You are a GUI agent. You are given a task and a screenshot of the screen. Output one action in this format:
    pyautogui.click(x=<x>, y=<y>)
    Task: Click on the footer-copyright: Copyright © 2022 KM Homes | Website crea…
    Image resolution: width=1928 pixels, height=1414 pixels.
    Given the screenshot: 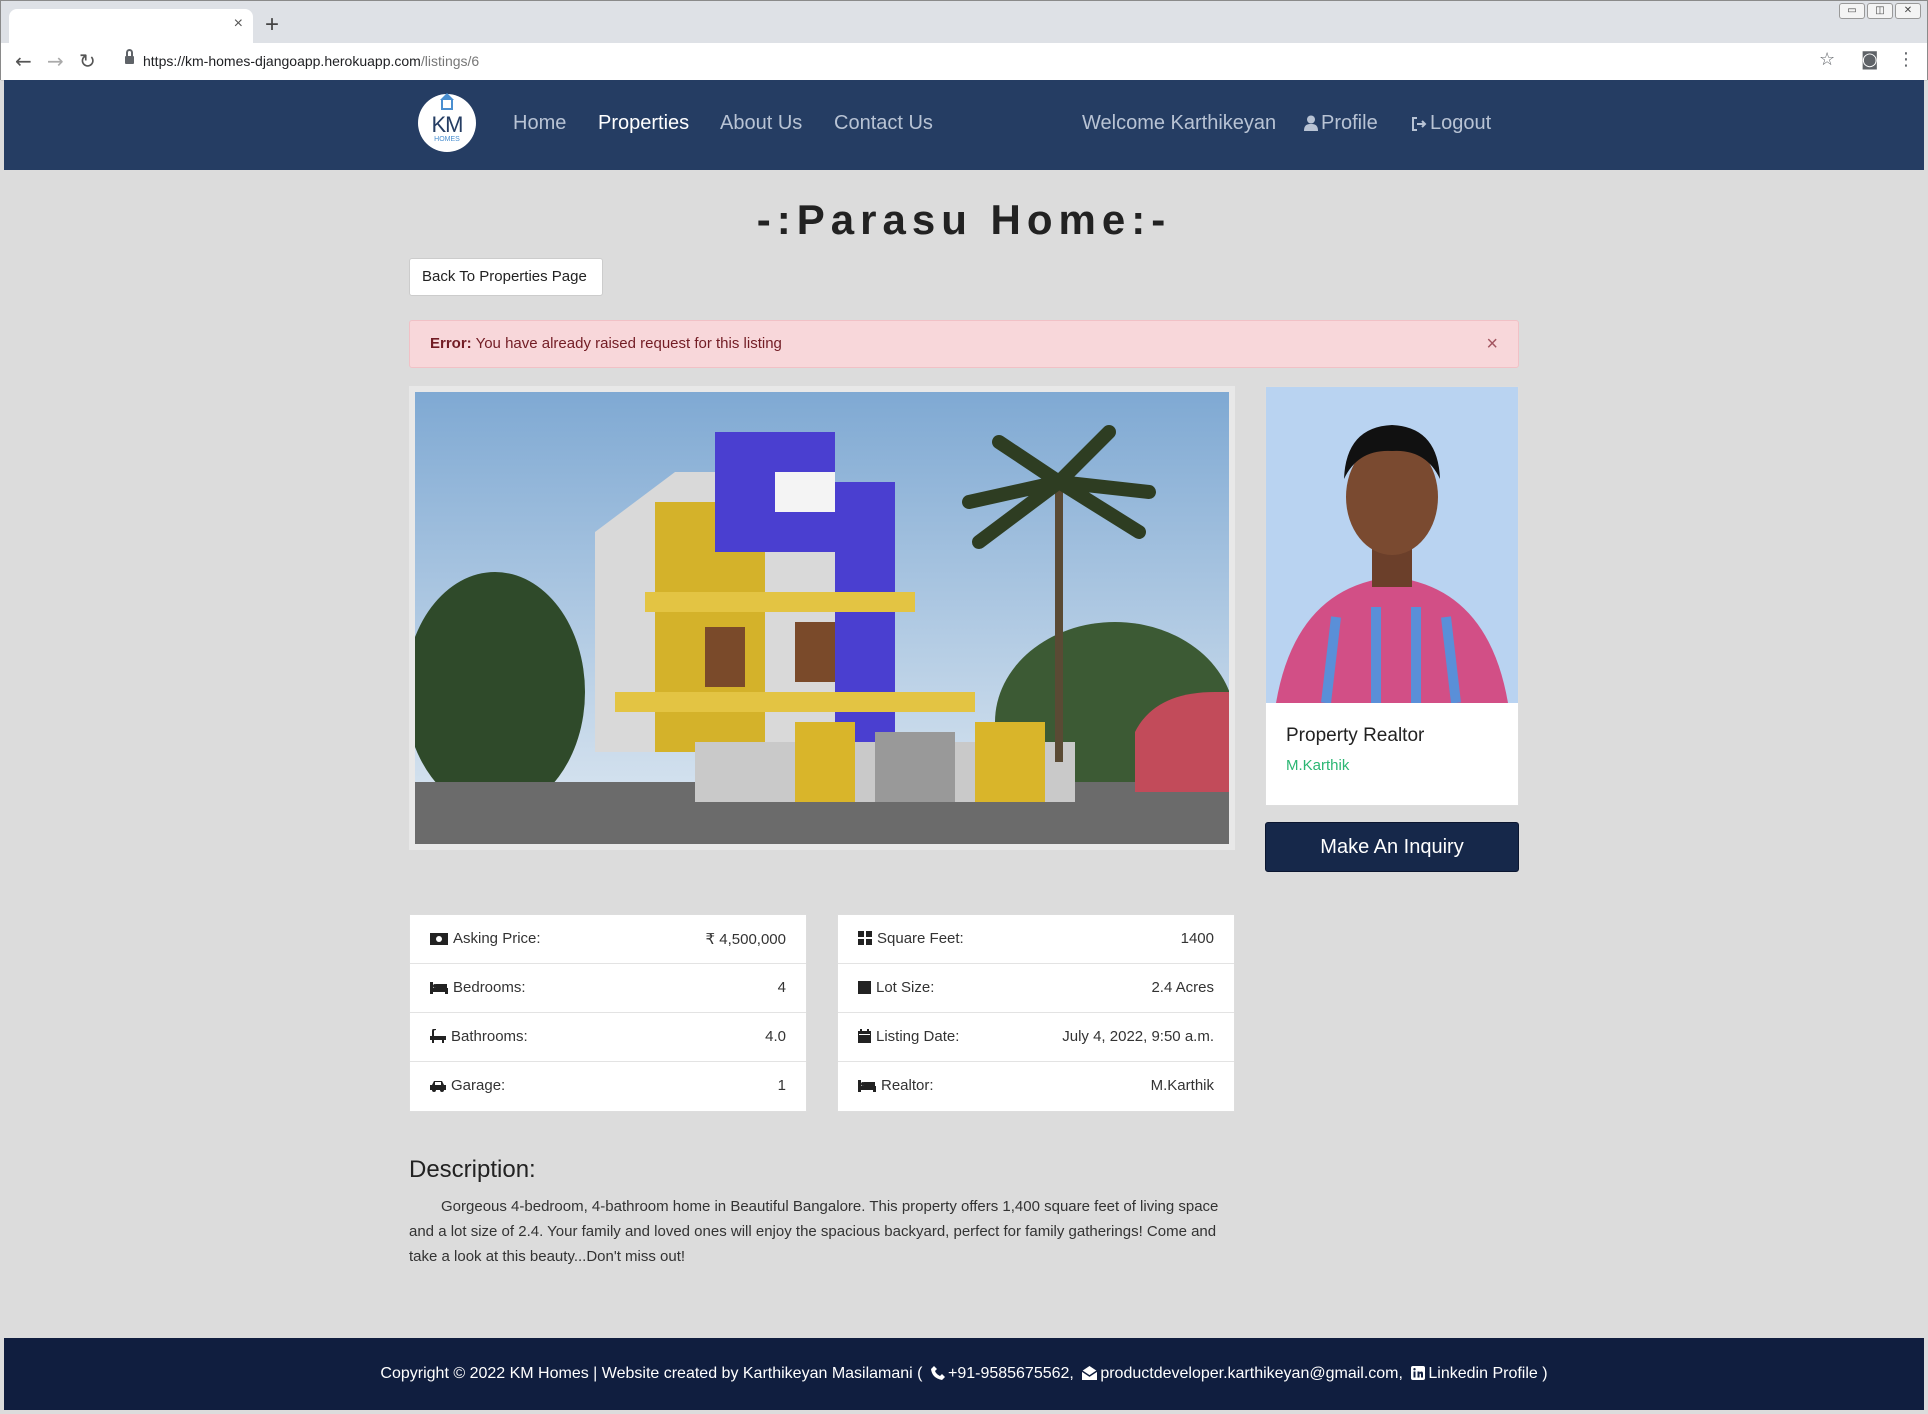 What is the action you would take?
    pyautogui.click(x=651, y=1373)
    